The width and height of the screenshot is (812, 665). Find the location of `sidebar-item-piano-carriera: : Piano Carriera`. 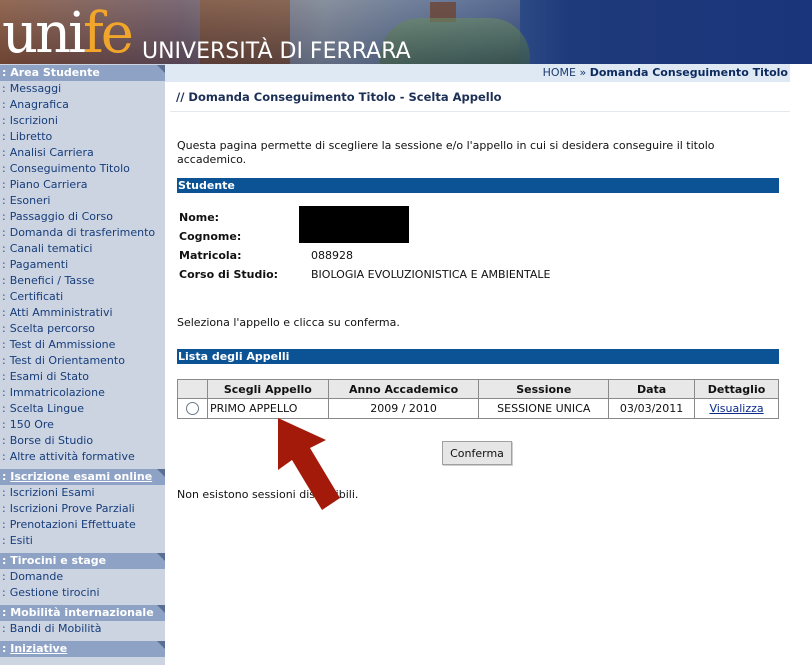

sidebar-item-piano-carriera: : Piano Carriera is located at coordinates (82, 185).